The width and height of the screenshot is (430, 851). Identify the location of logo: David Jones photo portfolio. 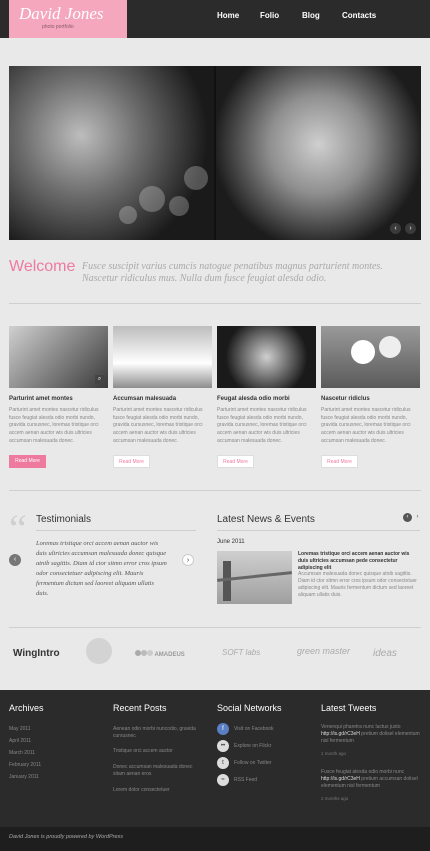
(68, 19).